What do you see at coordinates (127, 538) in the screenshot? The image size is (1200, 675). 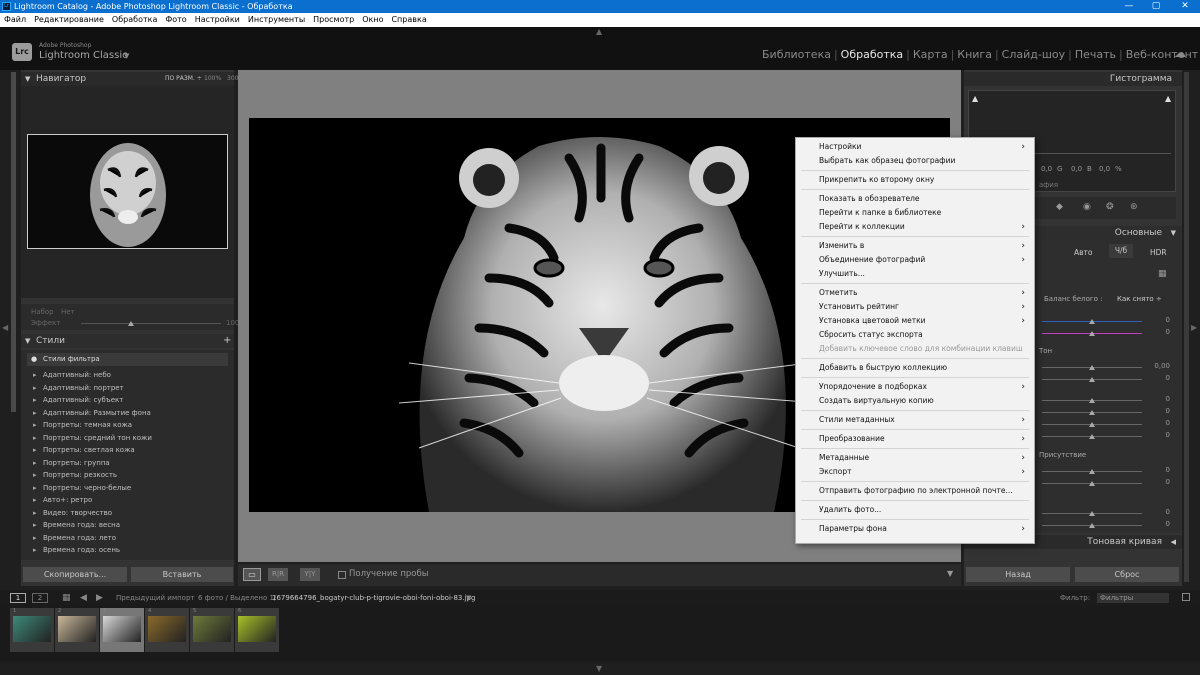 I see `style-preset-item: Времена года: лето` at bounding box center [127, 538].